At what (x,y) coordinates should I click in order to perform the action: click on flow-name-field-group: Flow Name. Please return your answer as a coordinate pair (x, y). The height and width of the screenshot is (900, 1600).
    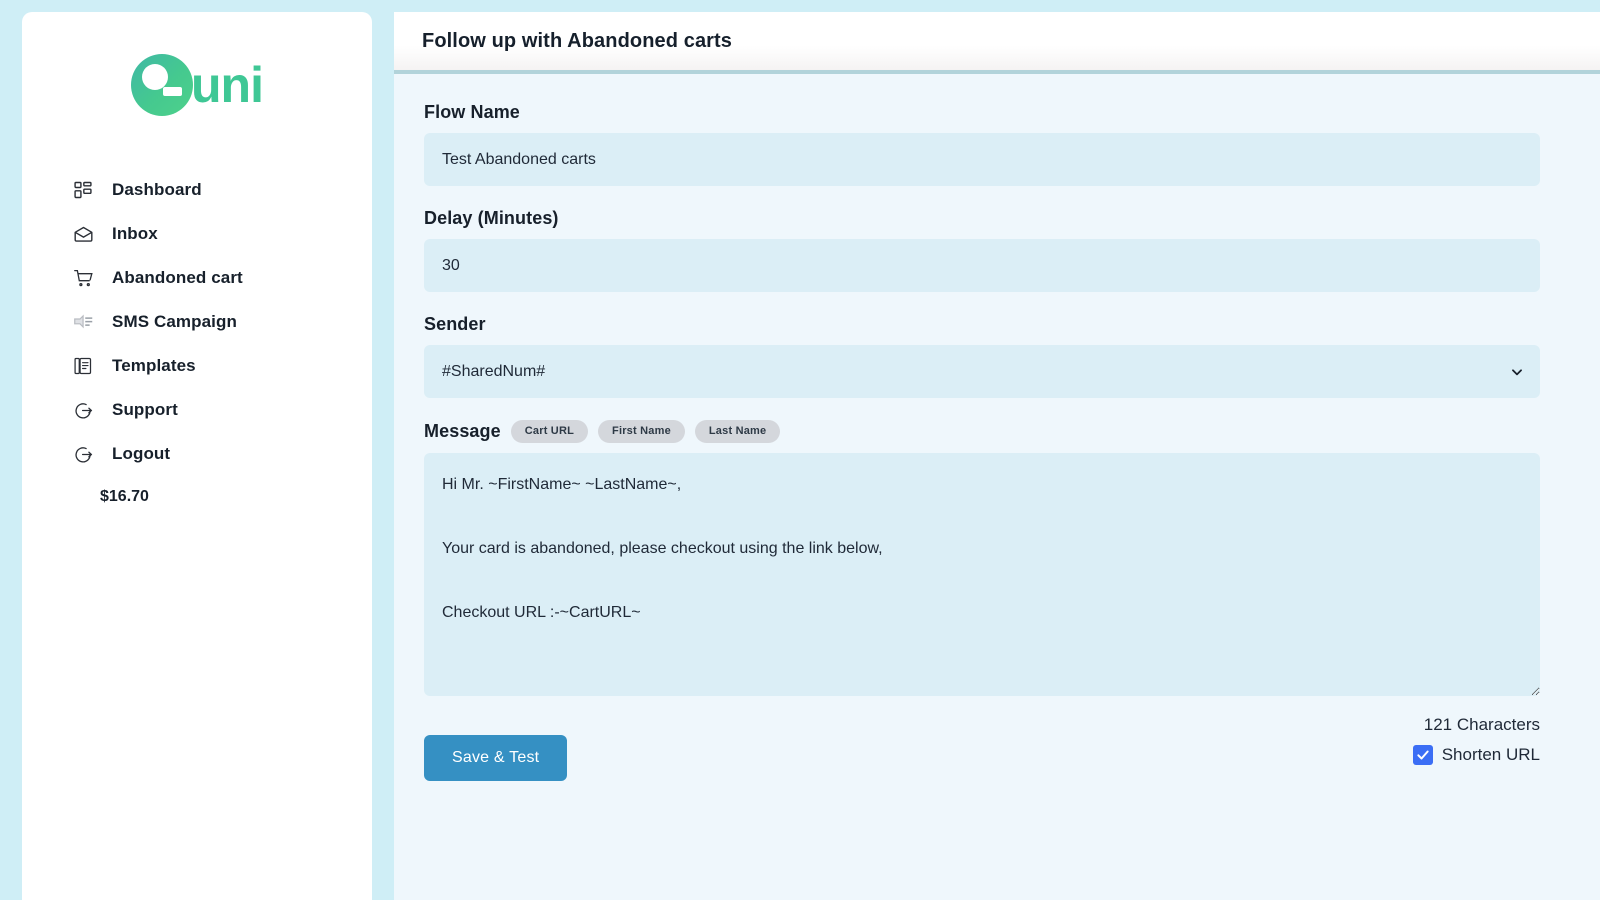
    Looking at the image, I should click on (982, 144).